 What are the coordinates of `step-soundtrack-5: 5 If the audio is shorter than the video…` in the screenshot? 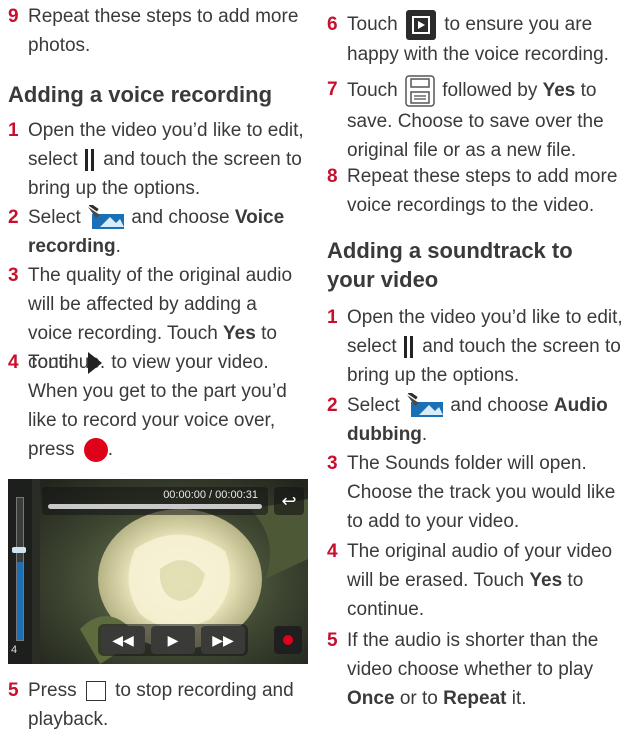 It's located at (463, 669).